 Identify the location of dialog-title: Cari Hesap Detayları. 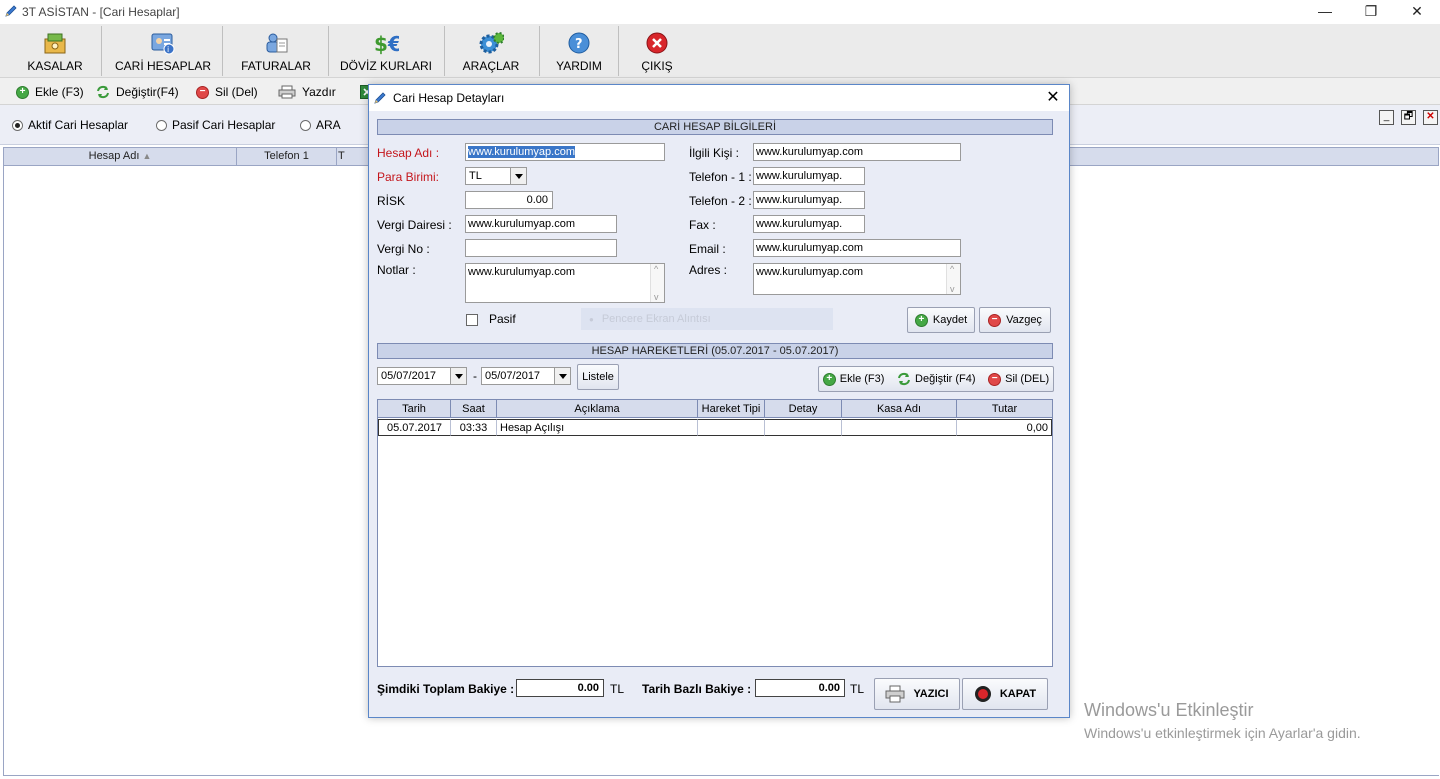
(449, 98).